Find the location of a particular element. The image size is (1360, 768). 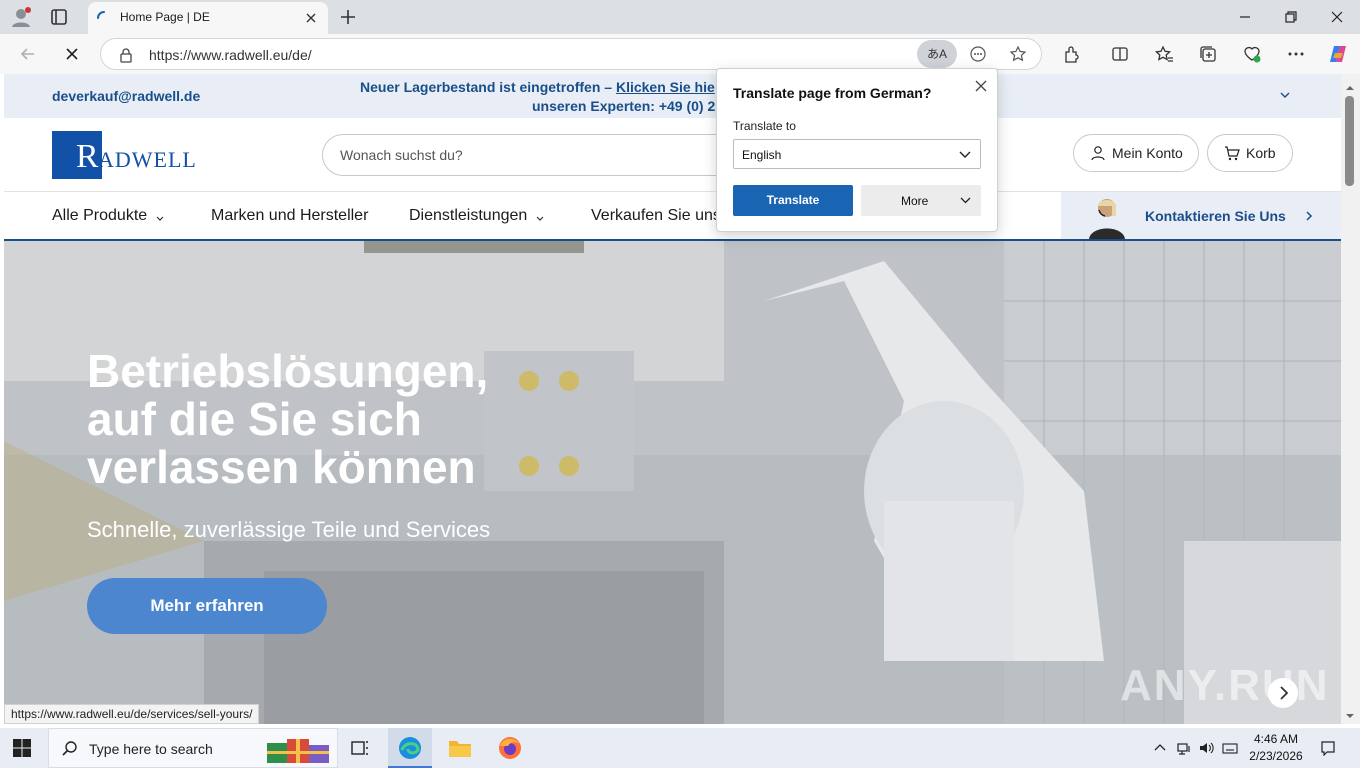

favorite-star-icon is located at coordinates (1018, 54).